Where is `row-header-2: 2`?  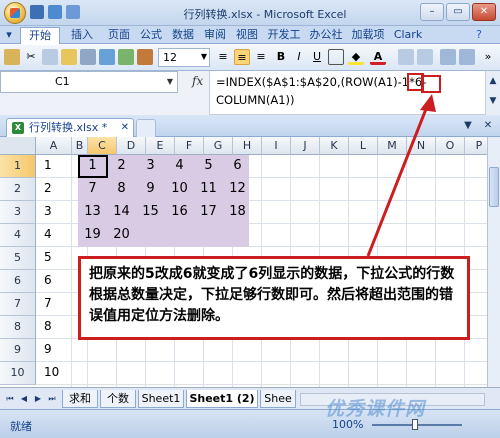 row-header-2: 2 is located at coordinates (18, 189).